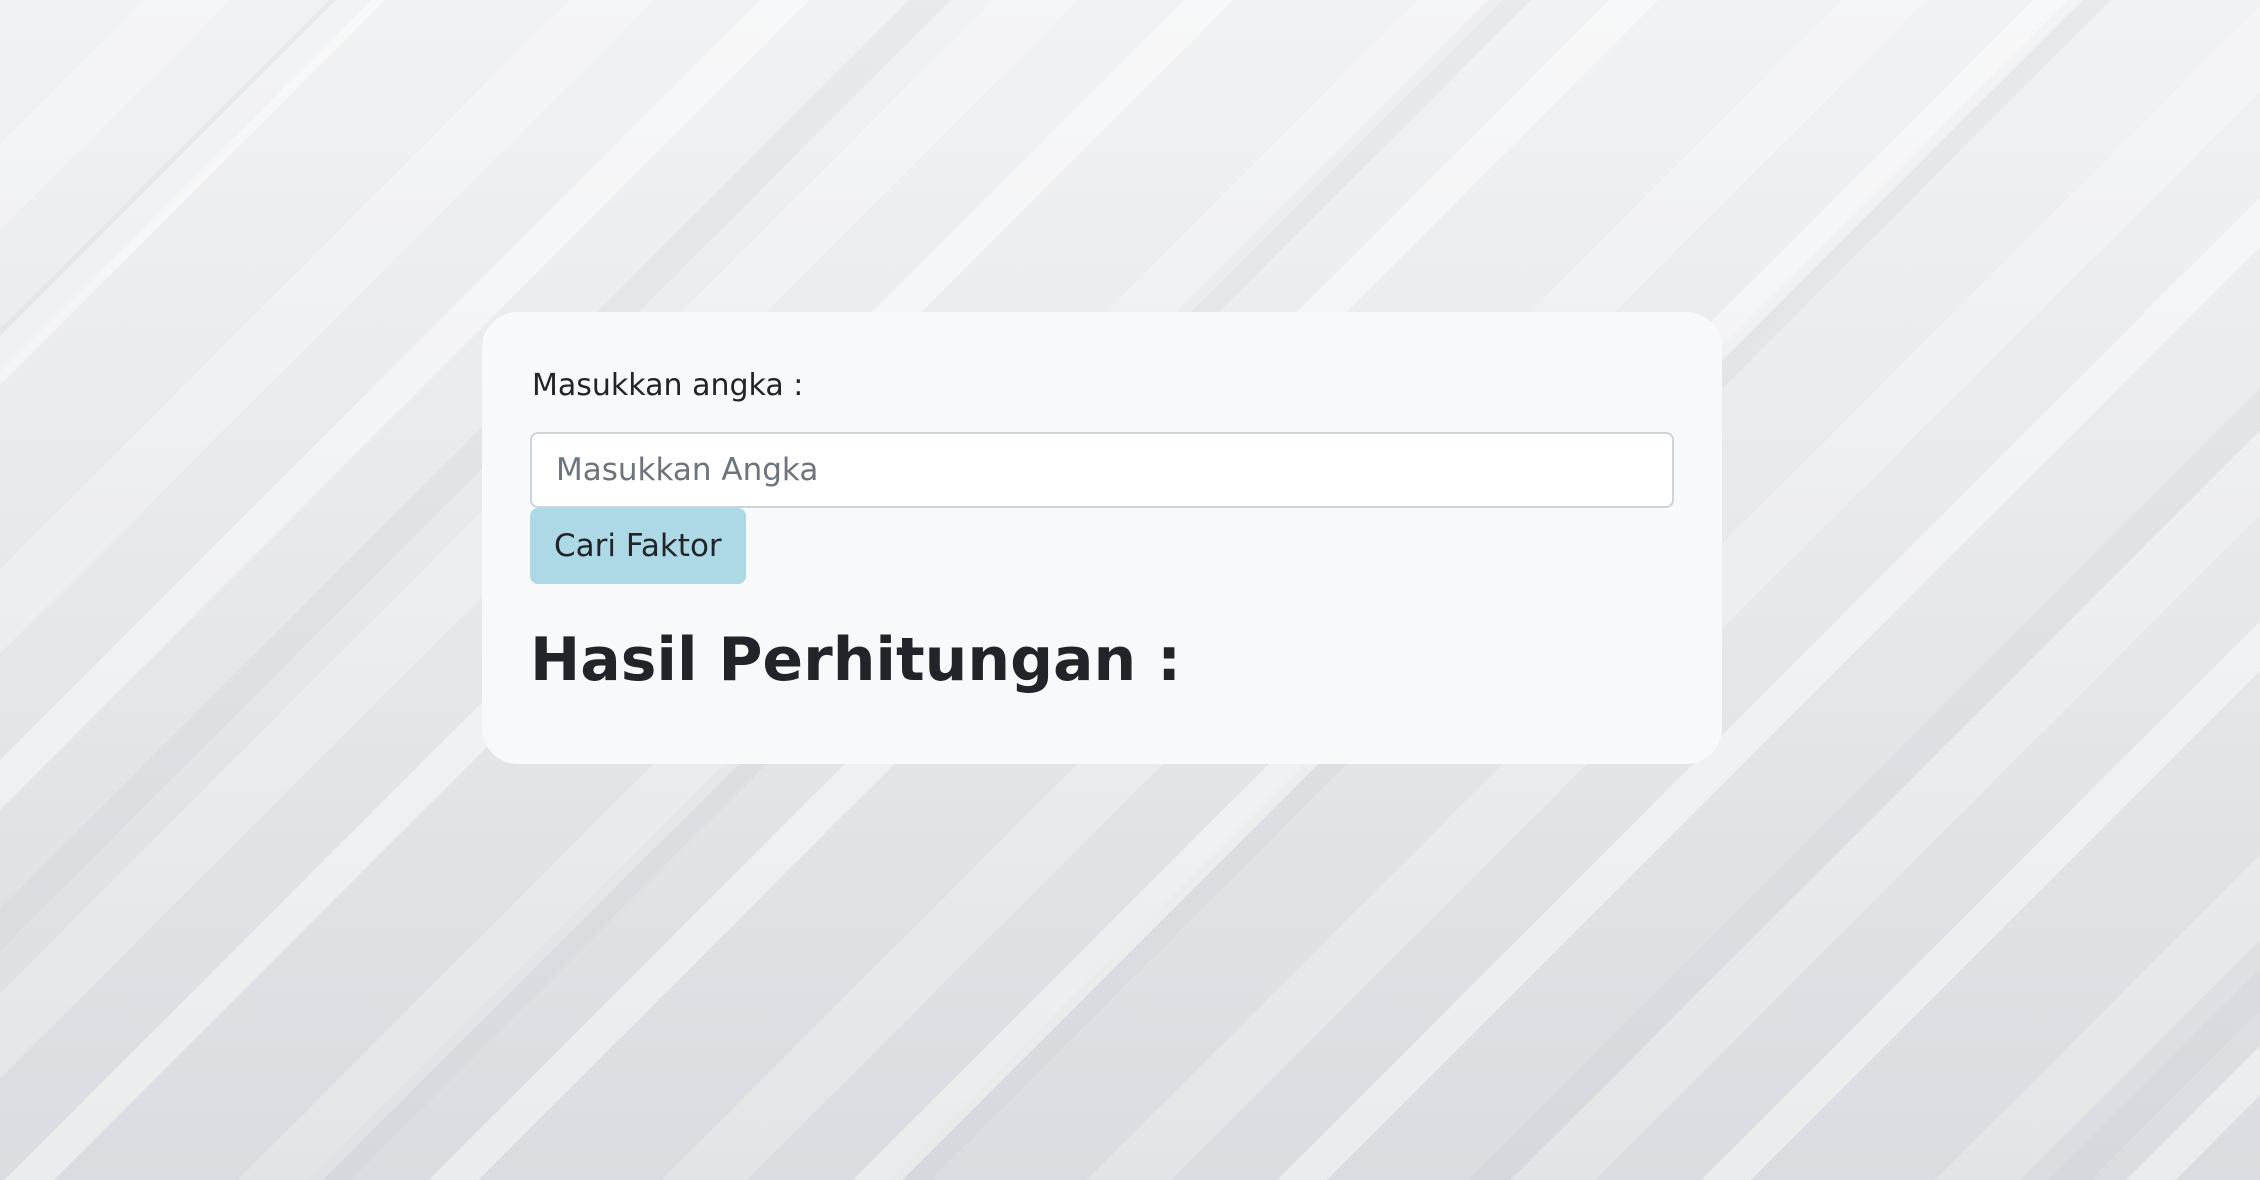  What do you see at coordinates (856, 660) in the screenshot?
I see `result-heading: Hasil Perhitungan :` at bounding box center [856, 660].